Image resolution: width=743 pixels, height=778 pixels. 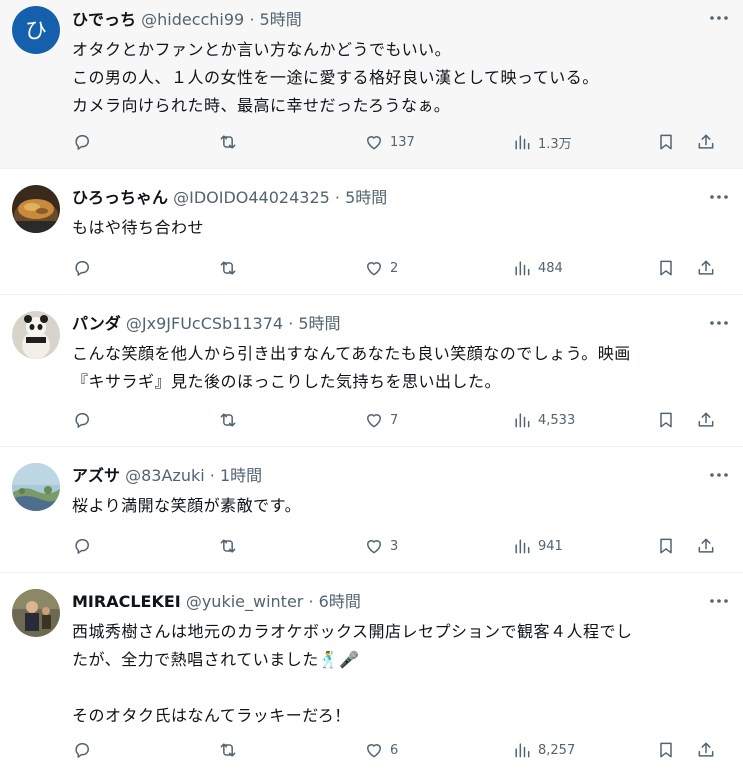 I want to click on views-button: 941, so click(x=537, y=546).